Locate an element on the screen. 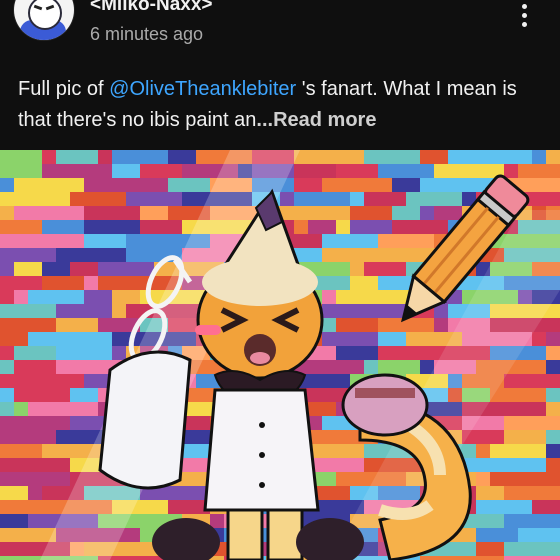 The image size is (560, 560). timestamp: 6 minutes ago is located at coordinates (147, 34).